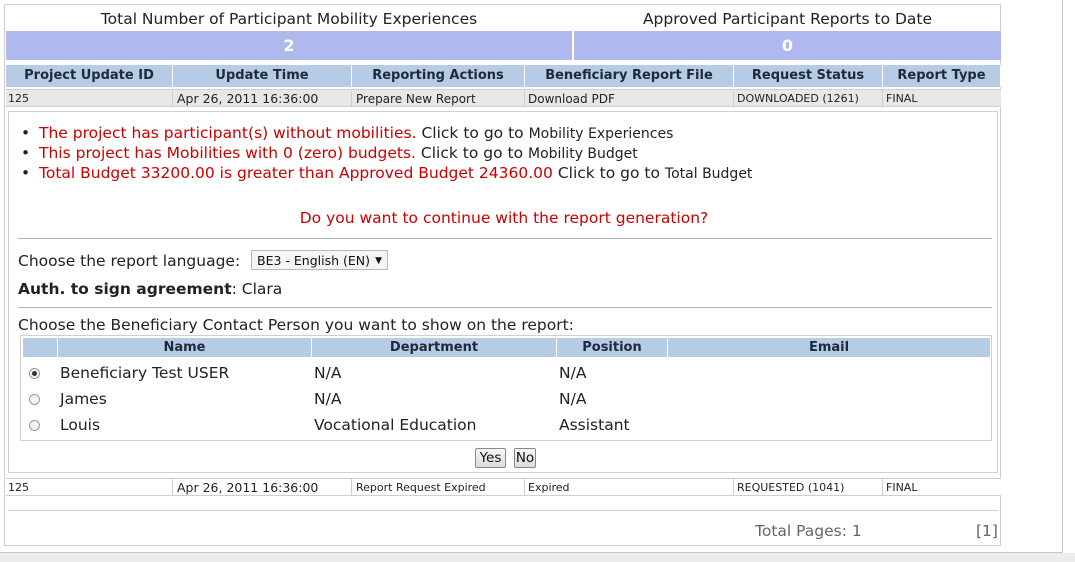  What do you see at coordinates (808, 76) in the screenshot?
I see `col-request-status: Request Status` at bounding box center [808, 76].